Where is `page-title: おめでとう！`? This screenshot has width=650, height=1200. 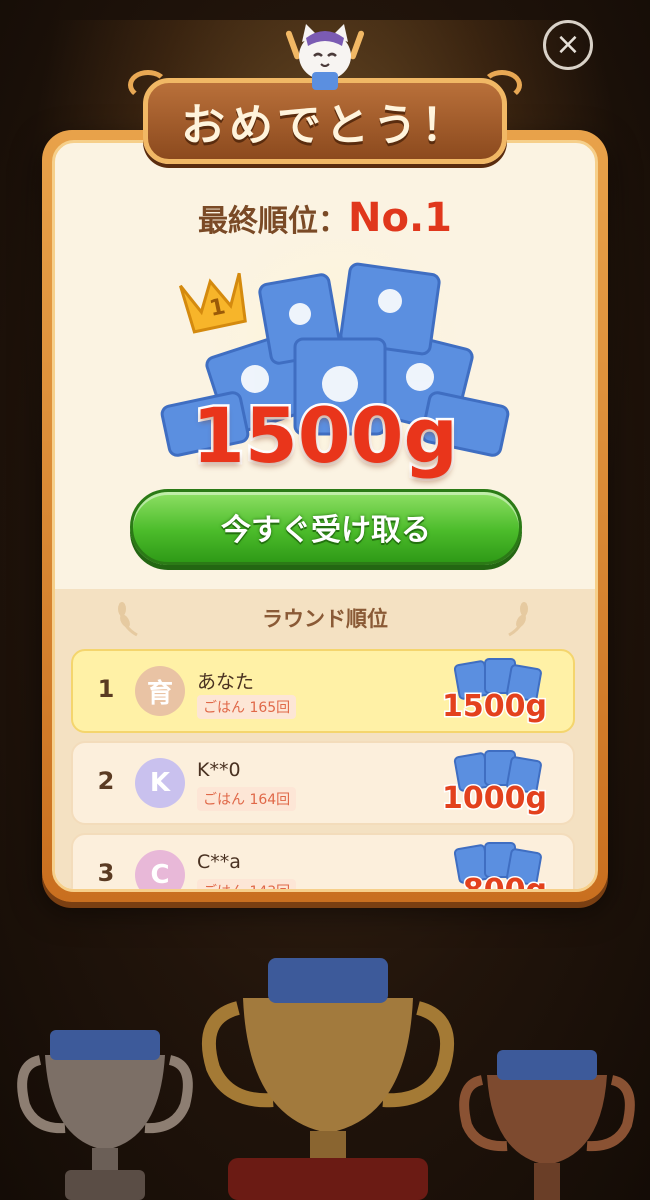
page-title: おめでとう！ is located at coordinates (325, 125).